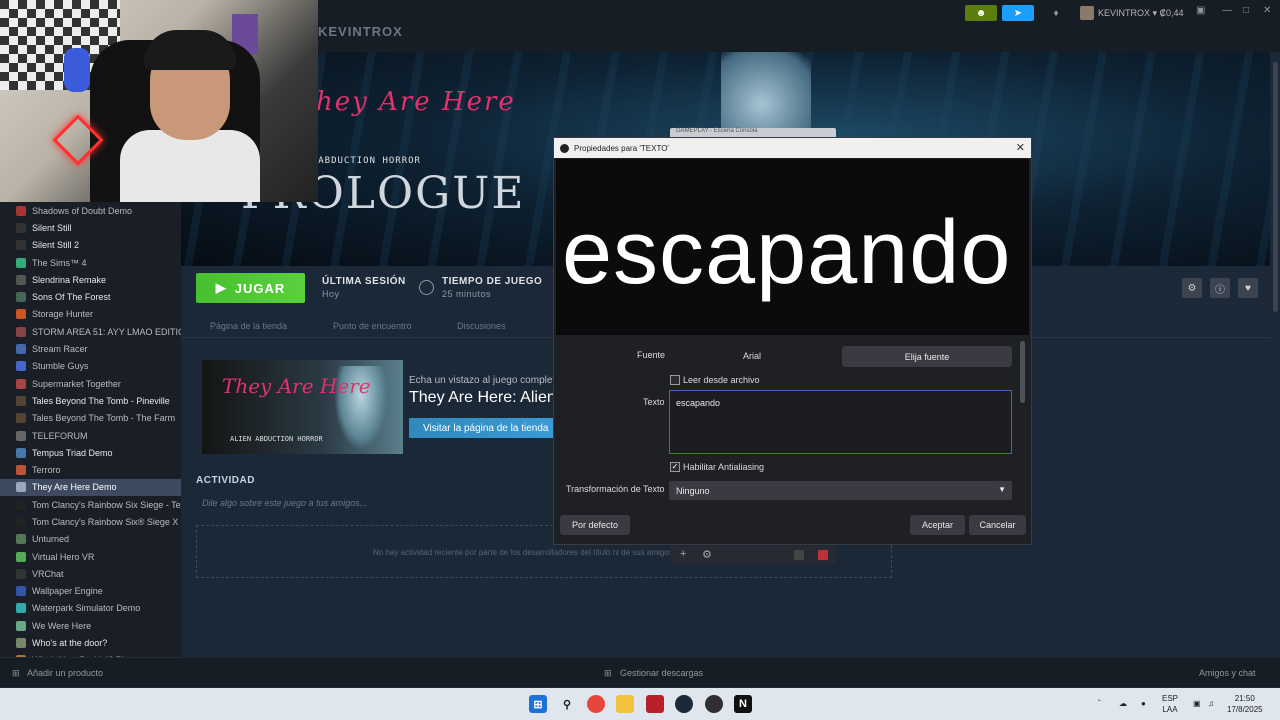 This screenshot has height=720, width=1280. I want to click on sidebar-game-item: VRChat, so click(90, 573).